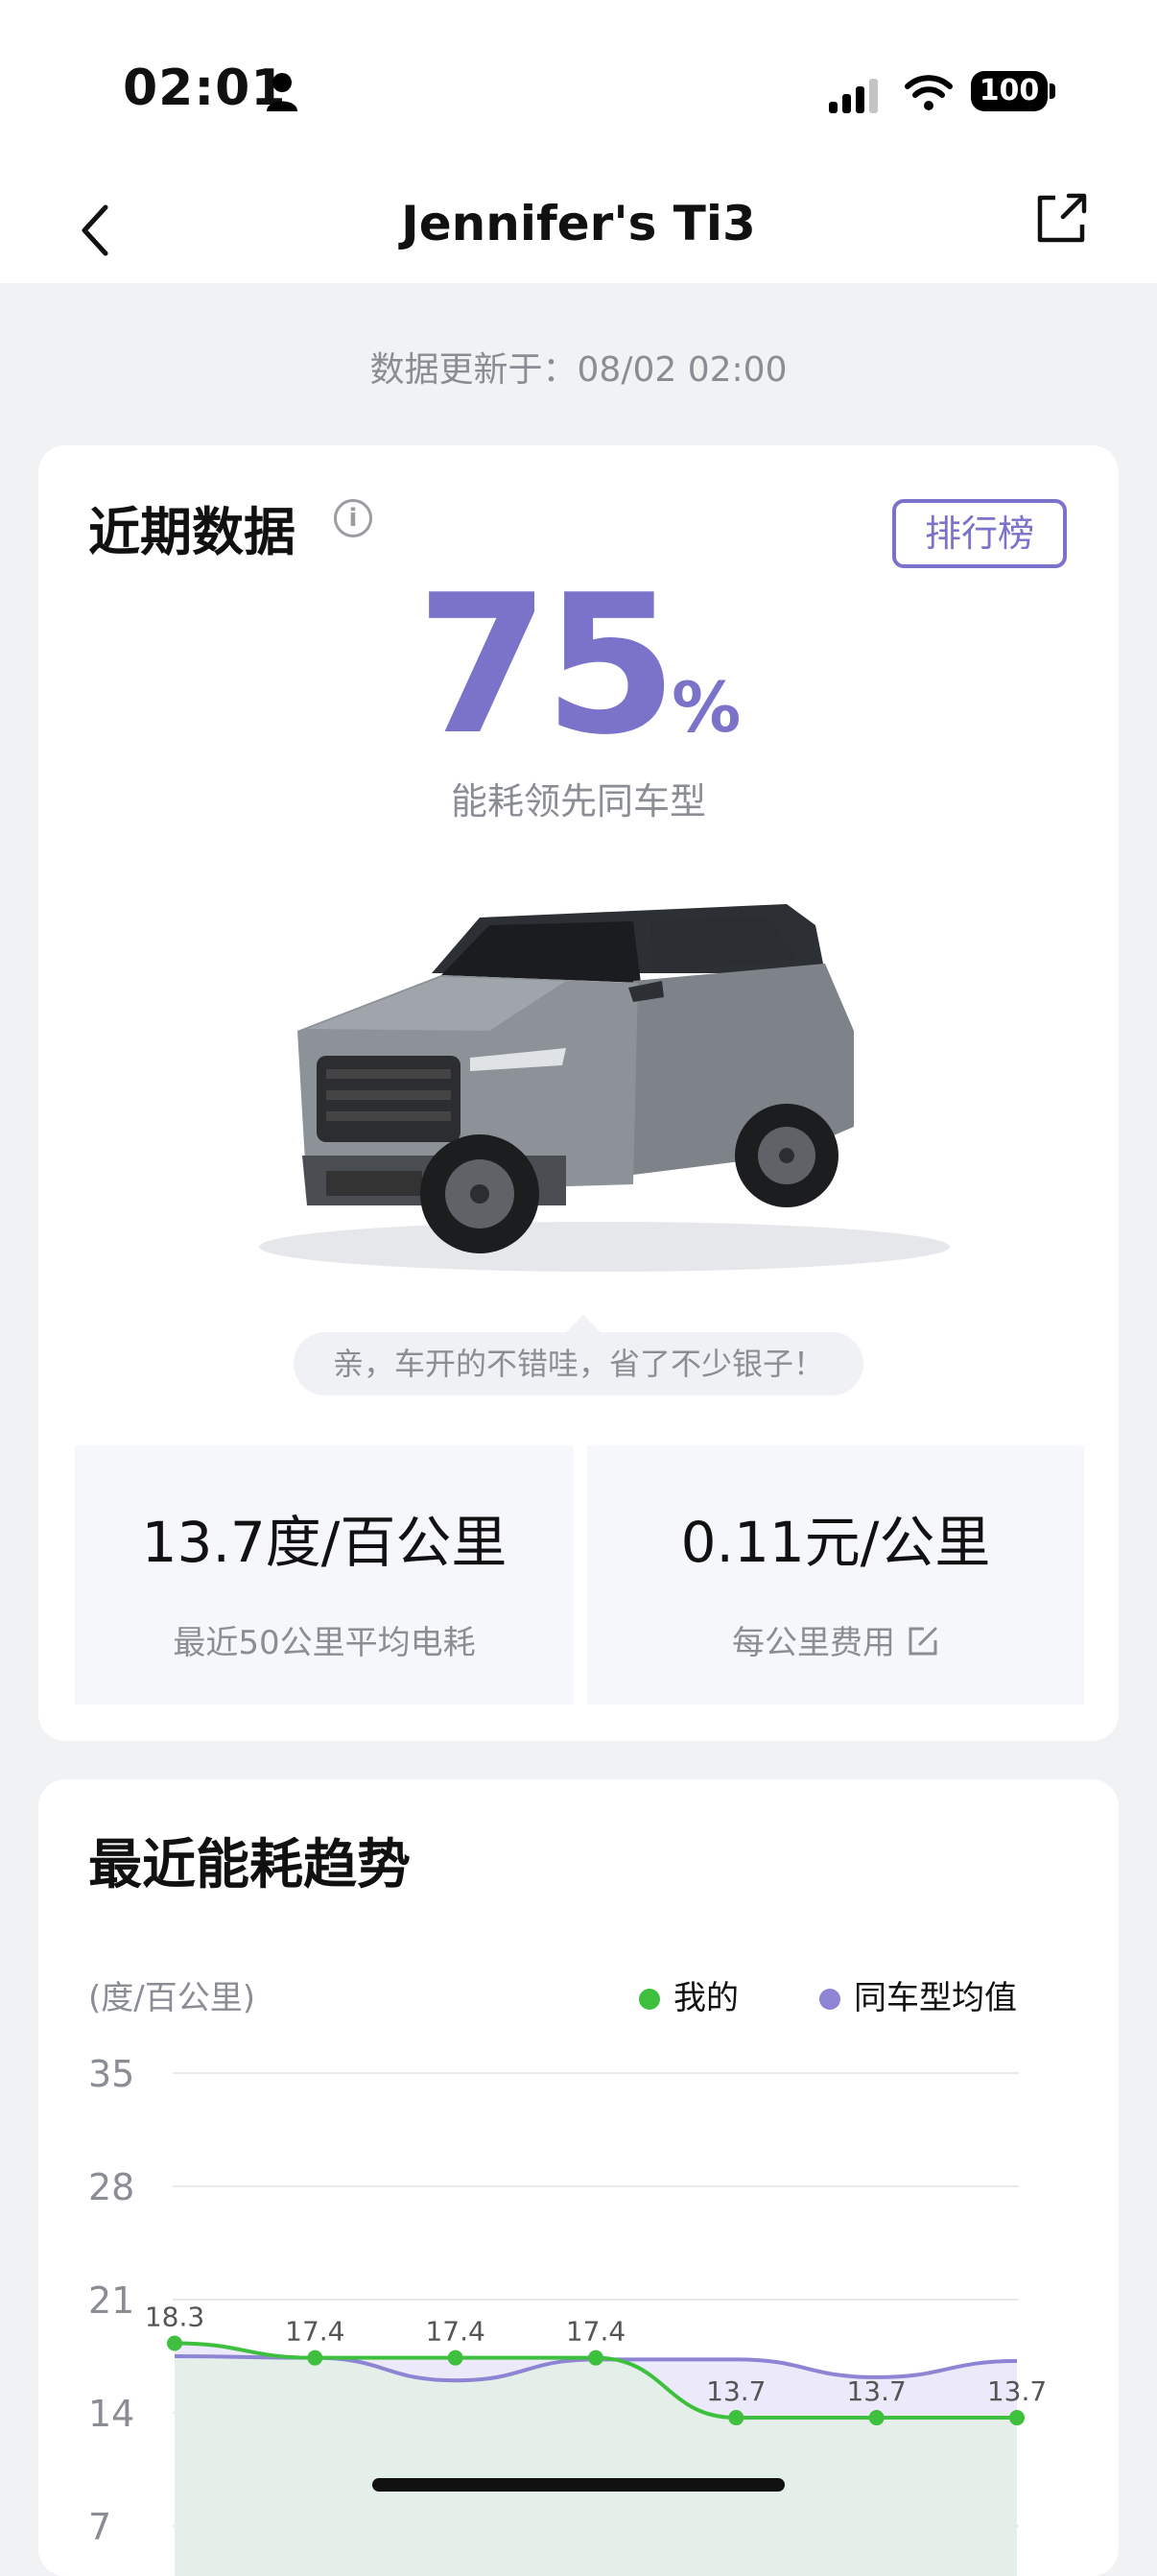 The image size is (1157, 2576). What do you see at coordinates (707, 707) in the screenshot?
I see `percent-unit: %` at bounding box center [707, 707].